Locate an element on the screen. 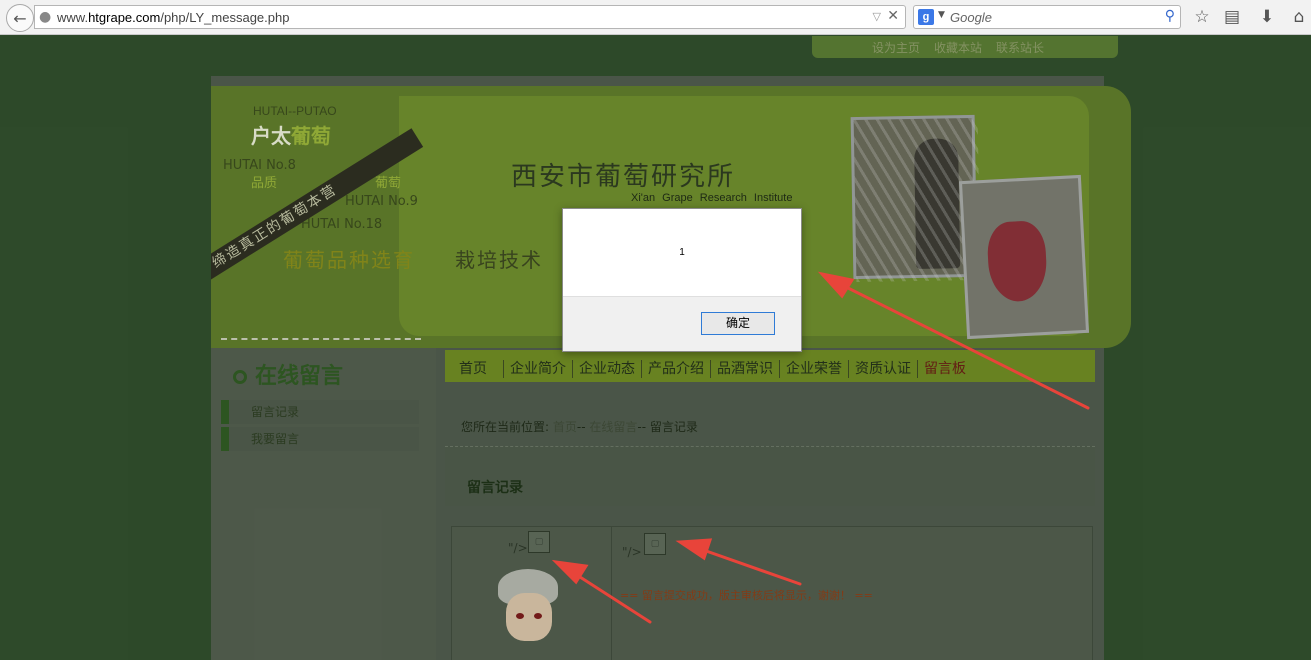 This screenshot has height=660, width=1311. nav-news: 企业动态 is located at coordinates (607, 369).